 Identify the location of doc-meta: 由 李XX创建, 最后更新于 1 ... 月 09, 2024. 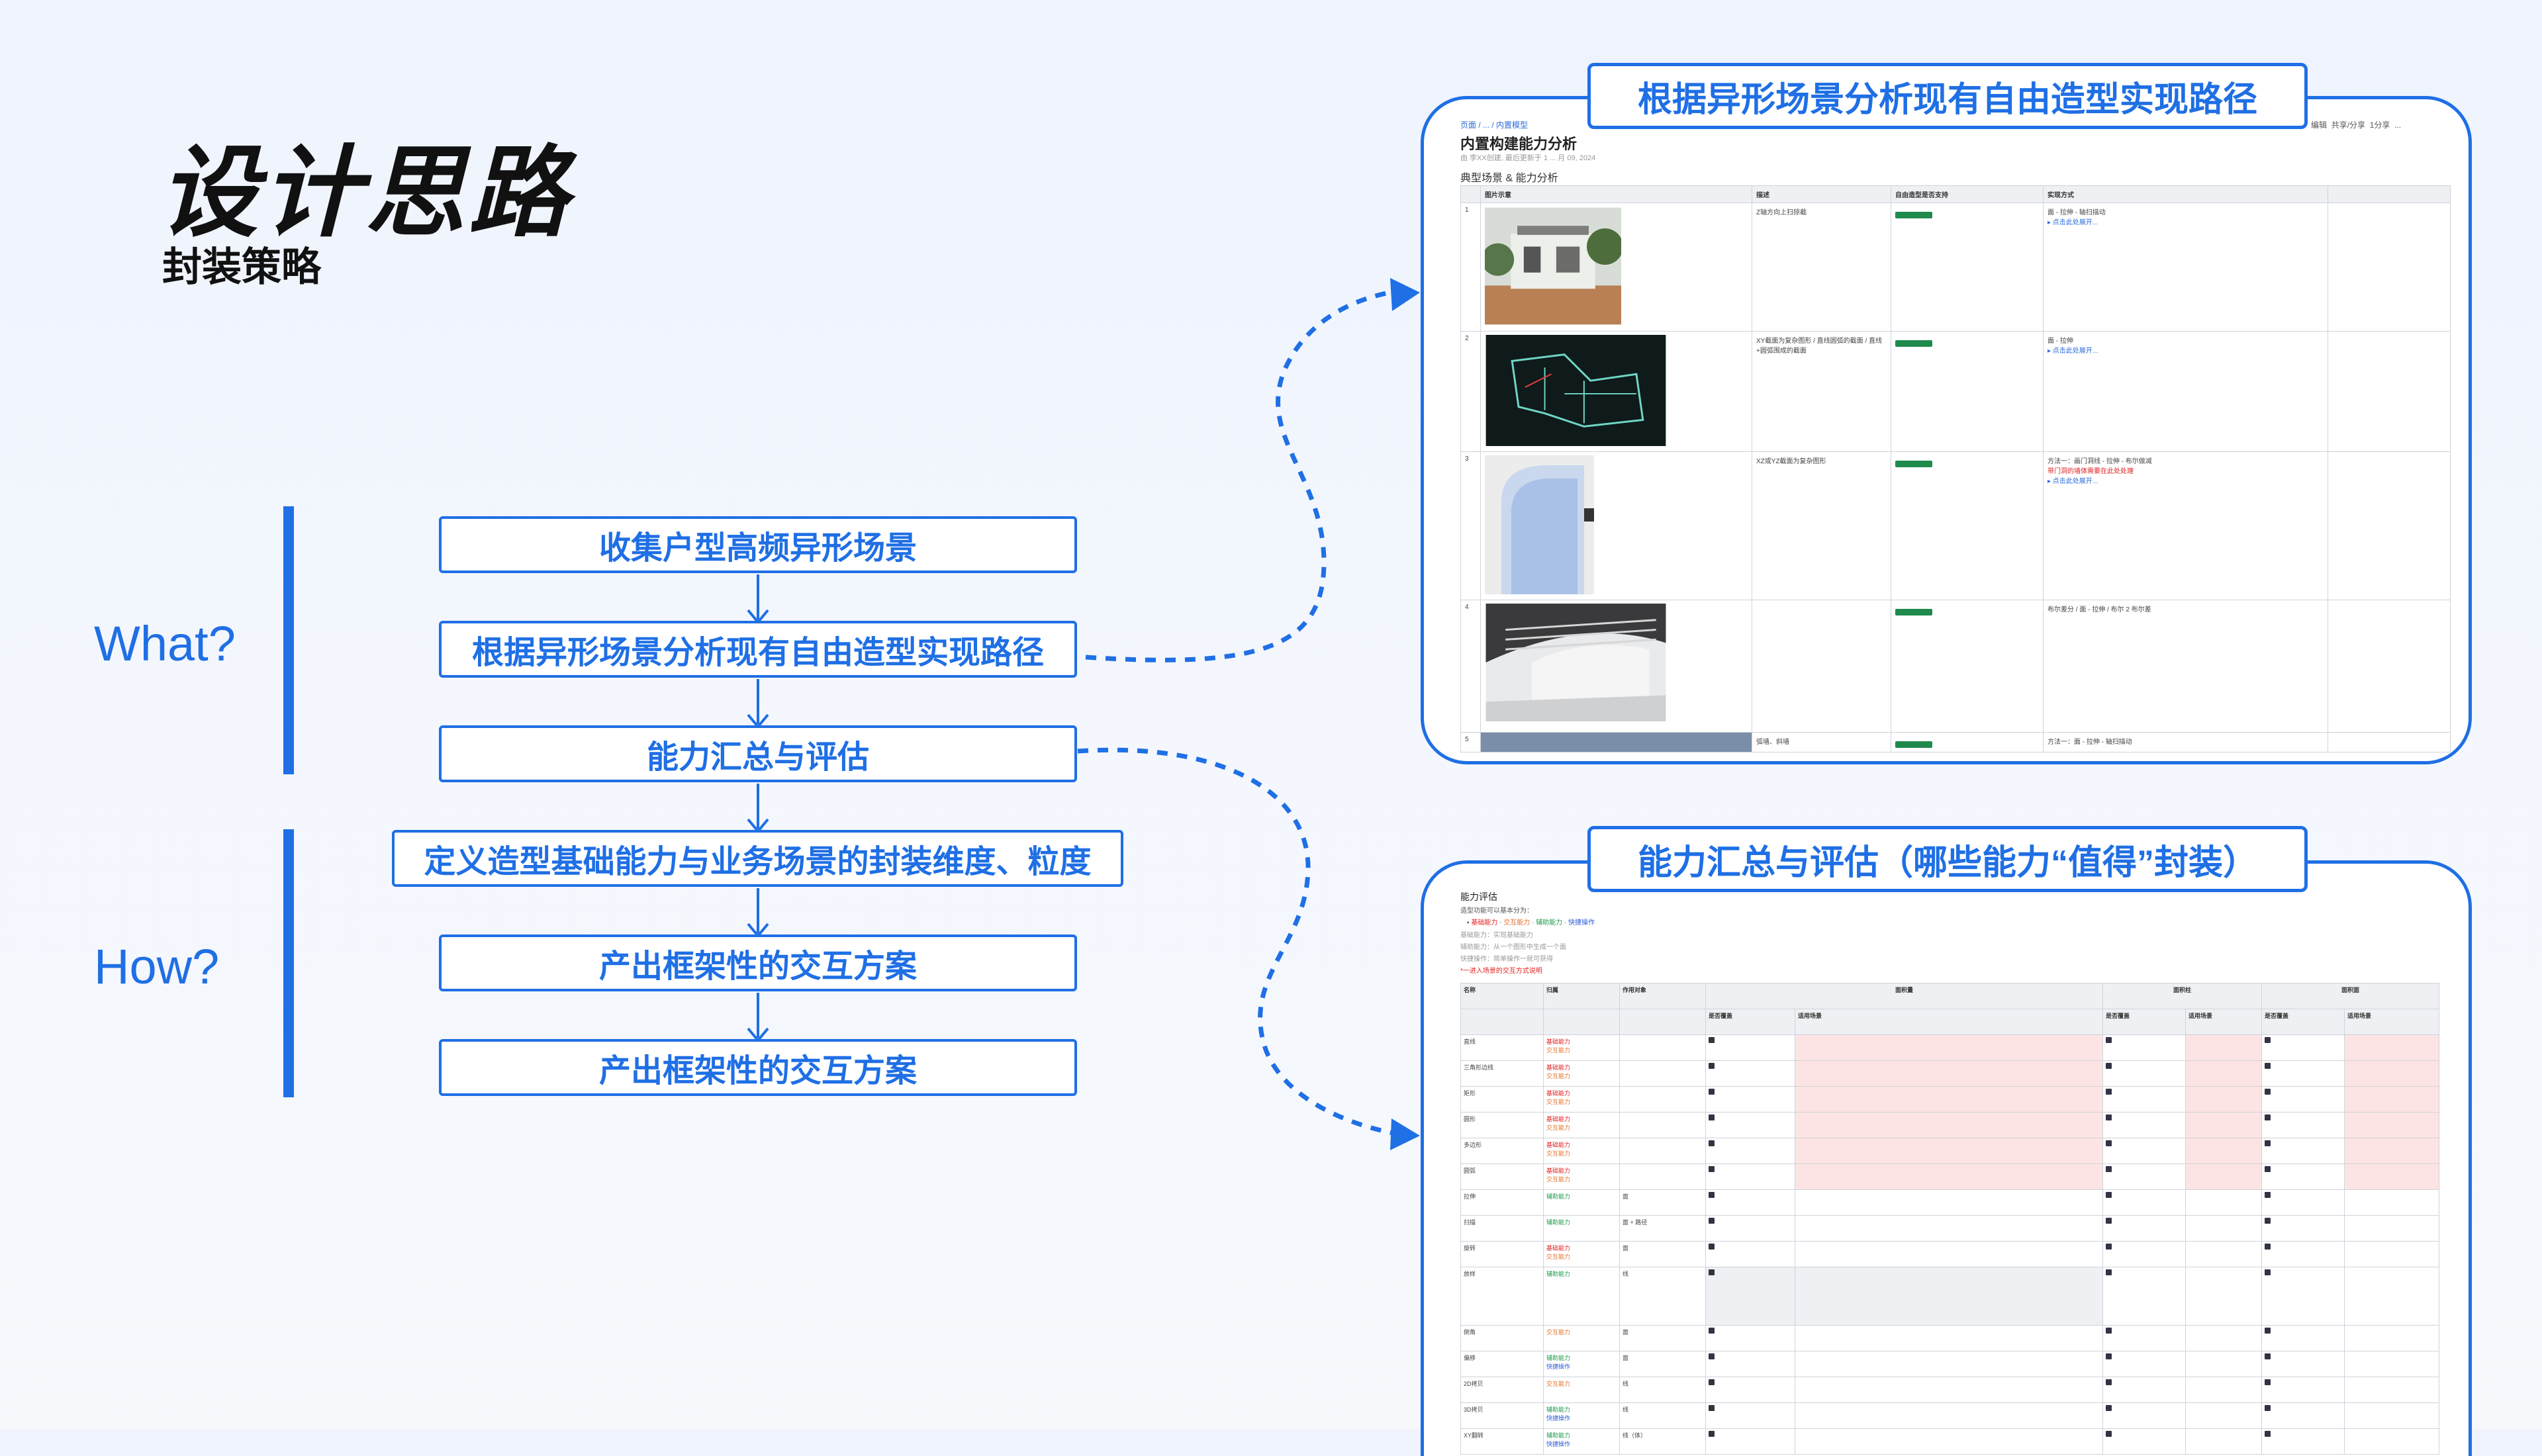
(1528, 158).